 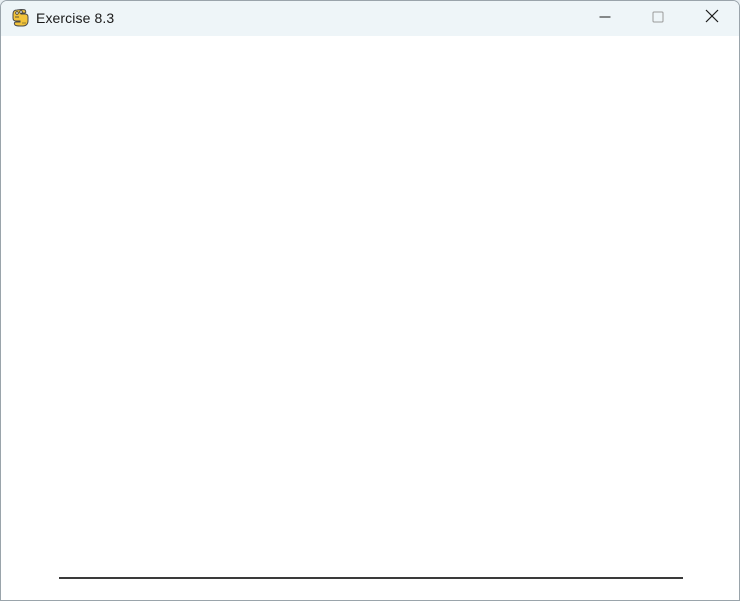 I want to click on minimize-button, so click(x=605, y=18).